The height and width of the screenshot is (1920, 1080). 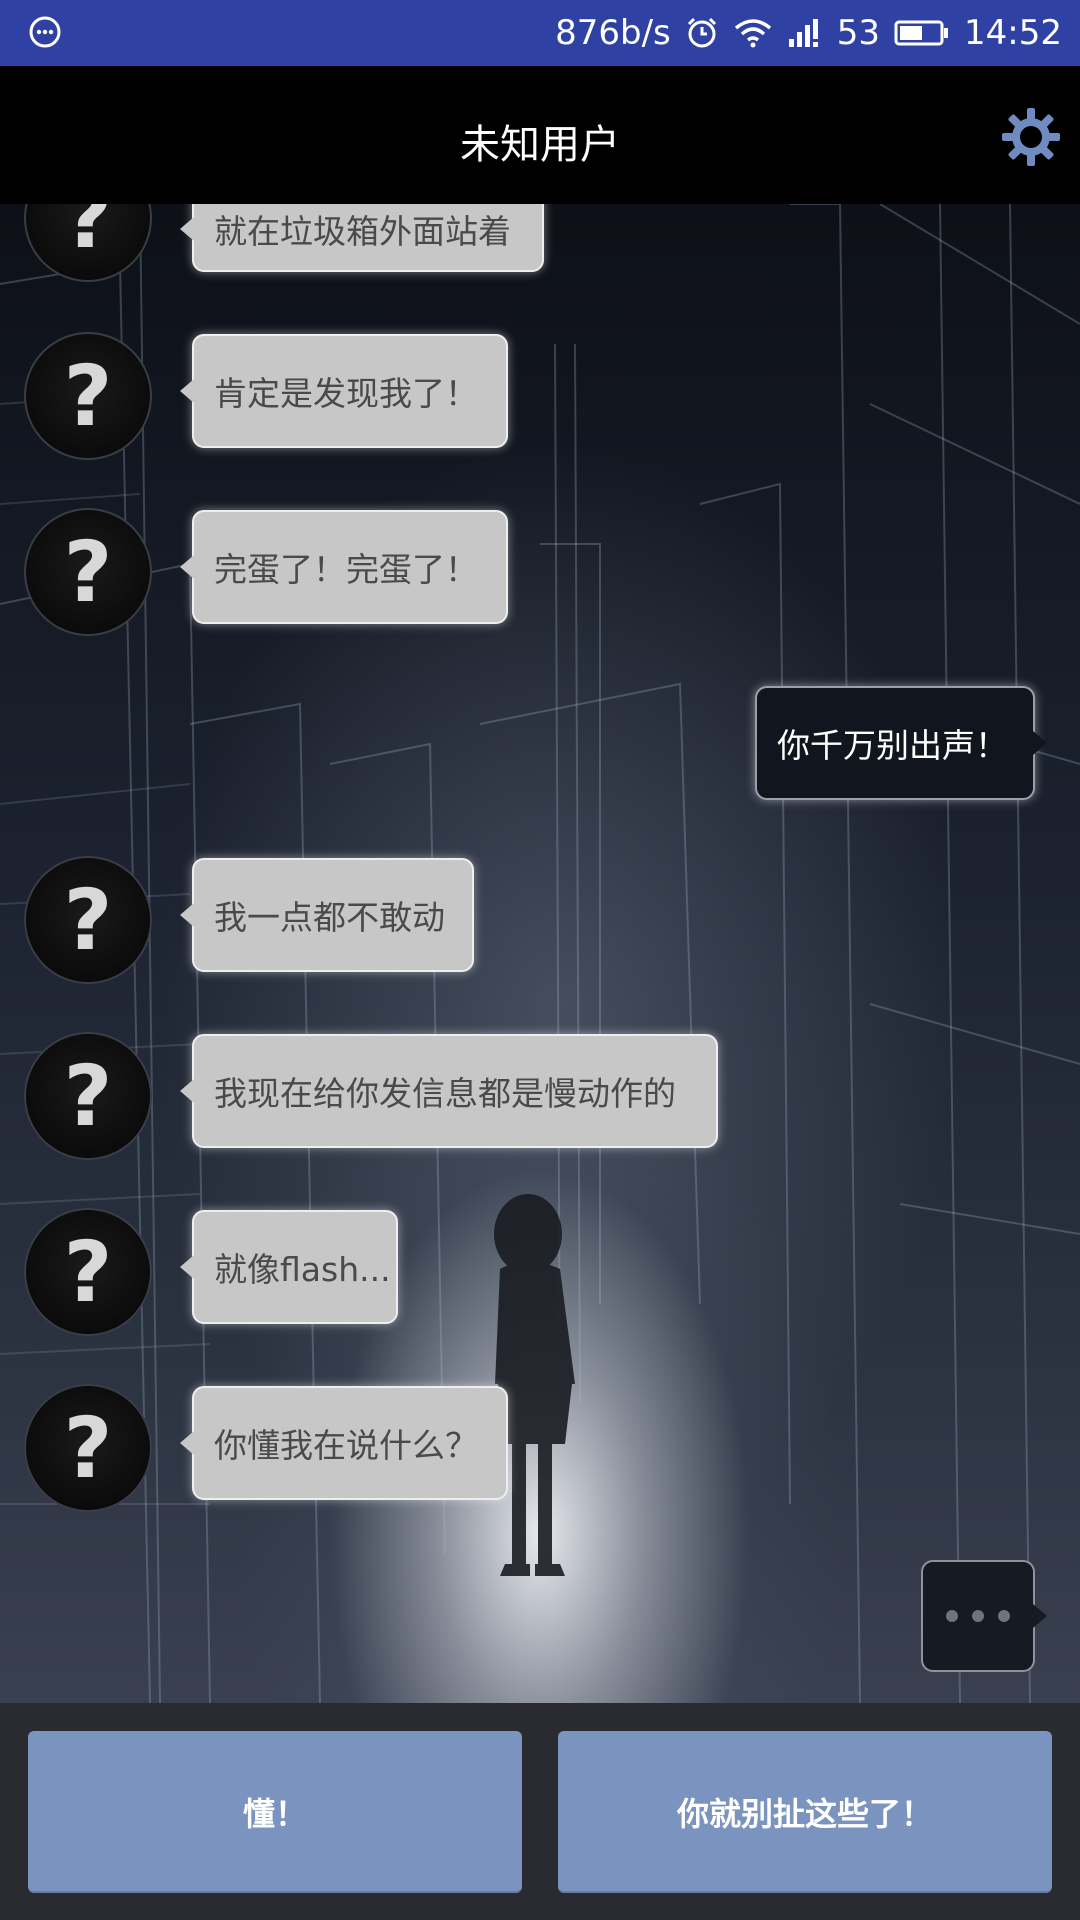 What do you see at coordinates (1031, 137) in the screenshot?
I see `gear-icon` at bounding box center [1031, 137].